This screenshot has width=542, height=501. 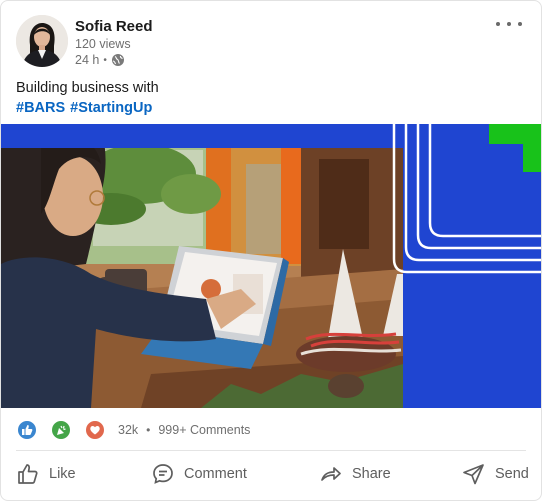 I want to click on post-time: 24 h, so click(x=87, y=60).